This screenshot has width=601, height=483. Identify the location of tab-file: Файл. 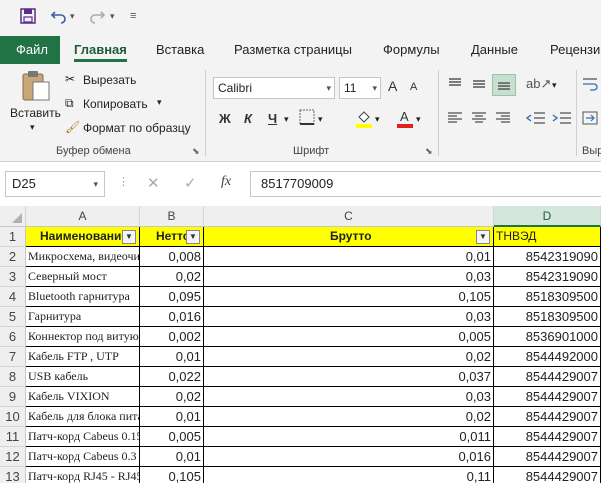
(30, 50).